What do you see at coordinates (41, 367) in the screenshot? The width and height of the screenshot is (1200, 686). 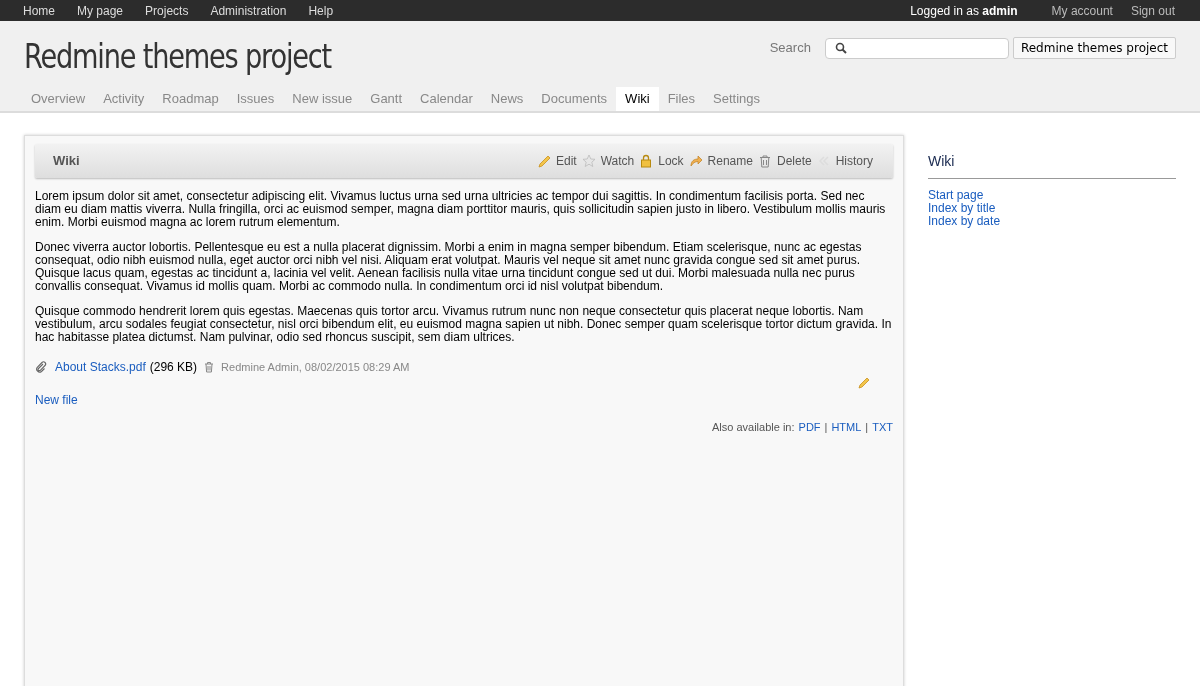 I see `paperclip-icon` at bounding box center [41, 367].